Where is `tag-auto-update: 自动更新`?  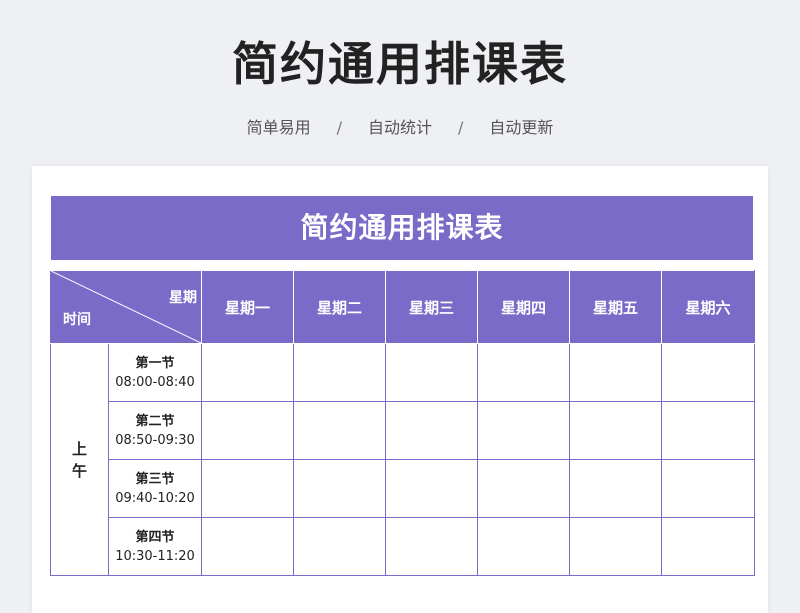
tag-auto-update: 自动更新 is located at coordinates (521, 127).